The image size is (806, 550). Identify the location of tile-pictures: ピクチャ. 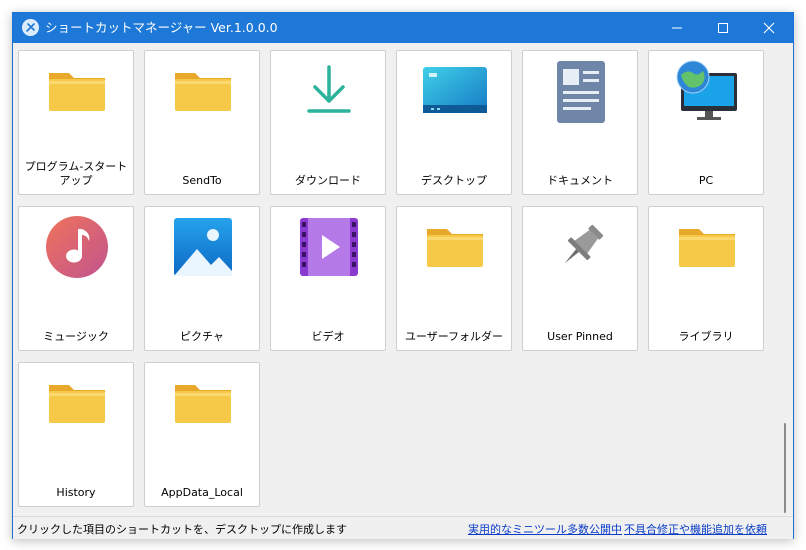
(202, 278).